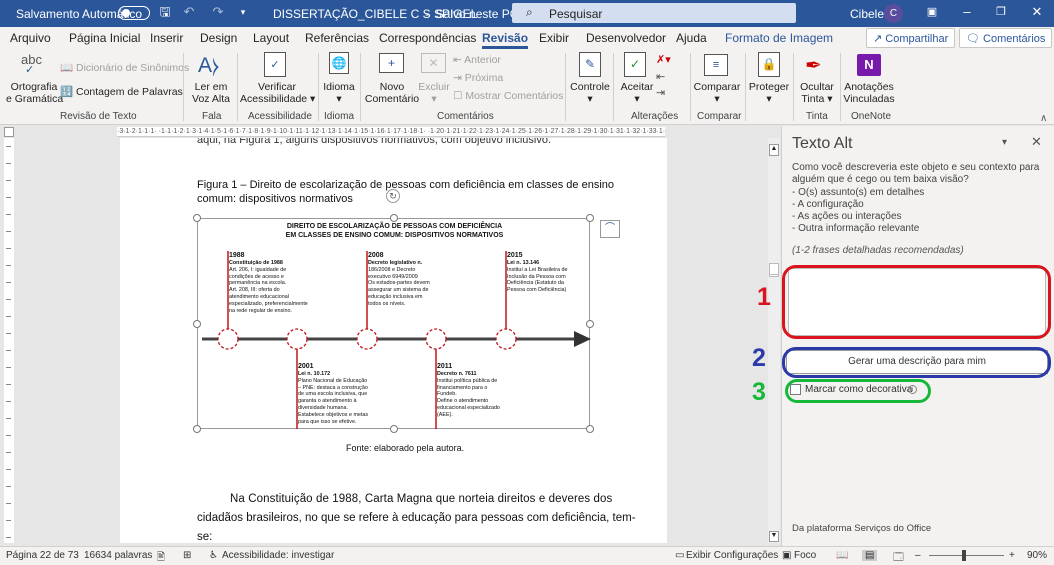 The height and width of the screenshot is (565, 1054). I want to click on read-aloud-label-1: Ler em, so click(211, 87).